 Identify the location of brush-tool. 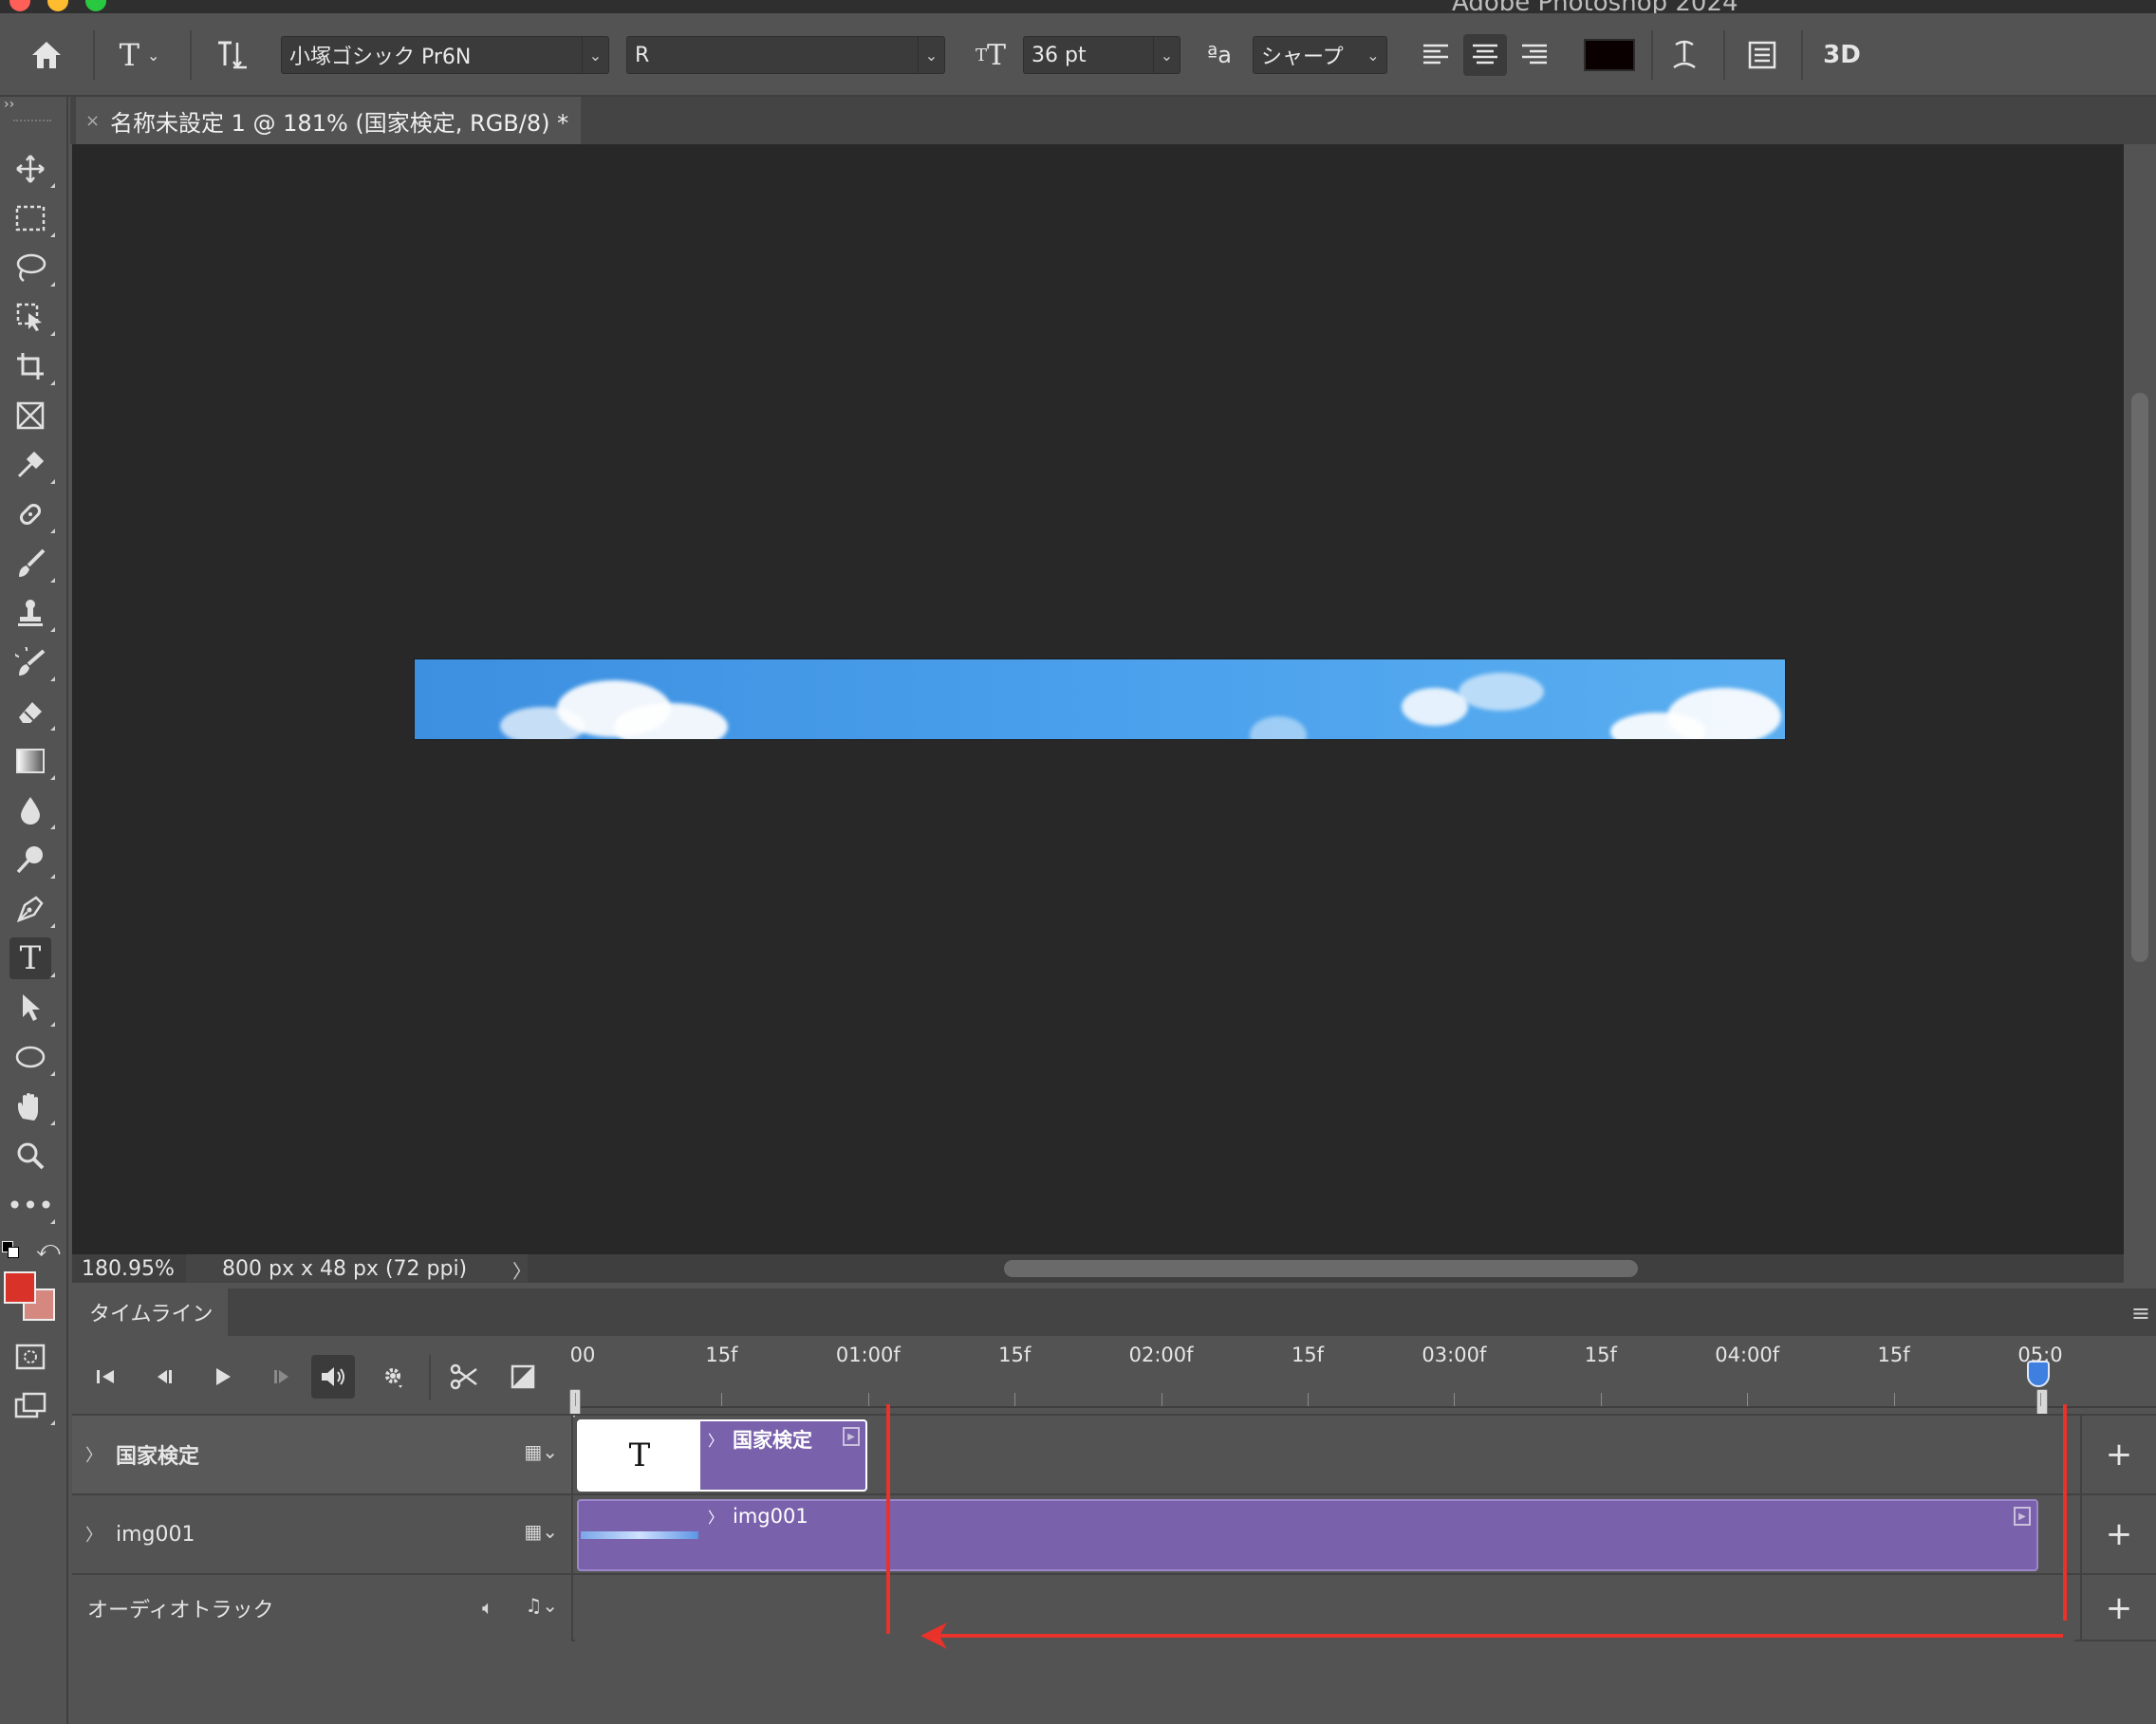
(32, 563).